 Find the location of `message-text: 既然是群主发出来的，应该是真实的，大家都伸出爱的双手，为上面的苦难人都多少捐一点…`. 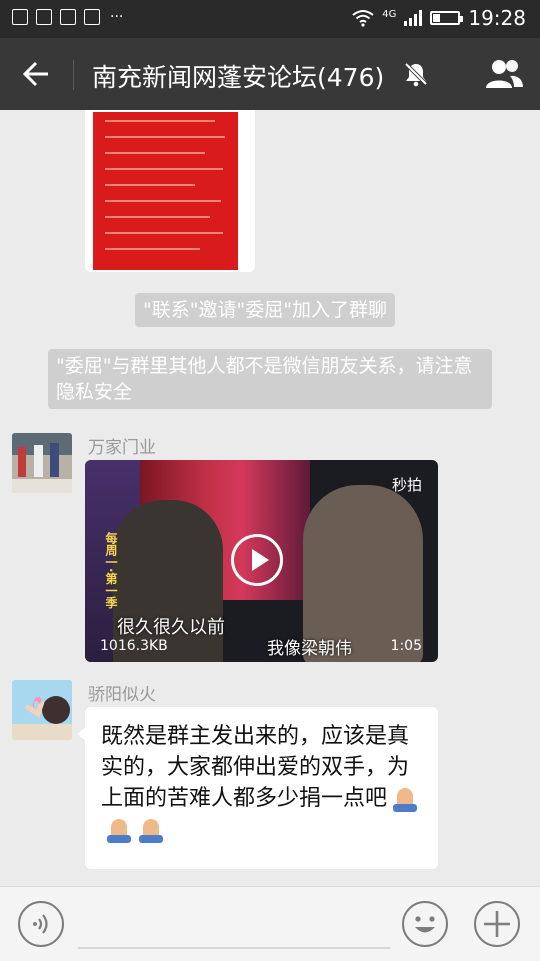

message-text: 既然是群主发出来的，应该是真实的，大家都伸出爱的双手，为上面的苦难人都多少捐一点… is located at coordinates (255, 767).